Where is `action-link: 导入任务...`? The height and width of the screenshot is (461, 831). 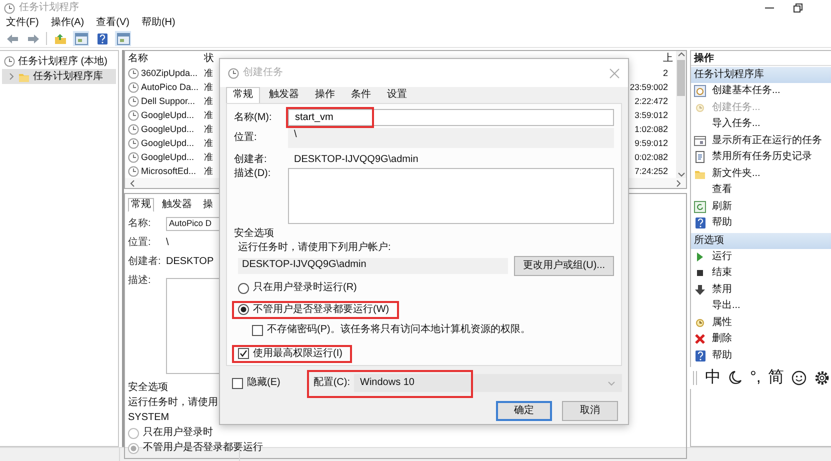
action-link: 导入任务... is located at coordinates (736, 124).